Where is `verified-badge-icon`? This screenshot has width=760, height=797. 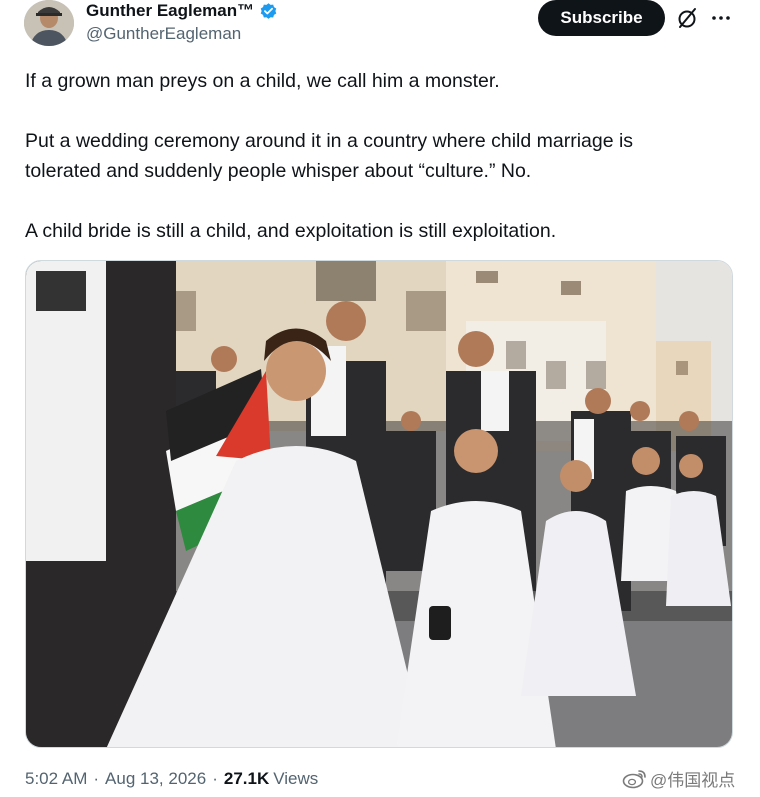
verified-badge-icon is located at coordinates (268, 11).